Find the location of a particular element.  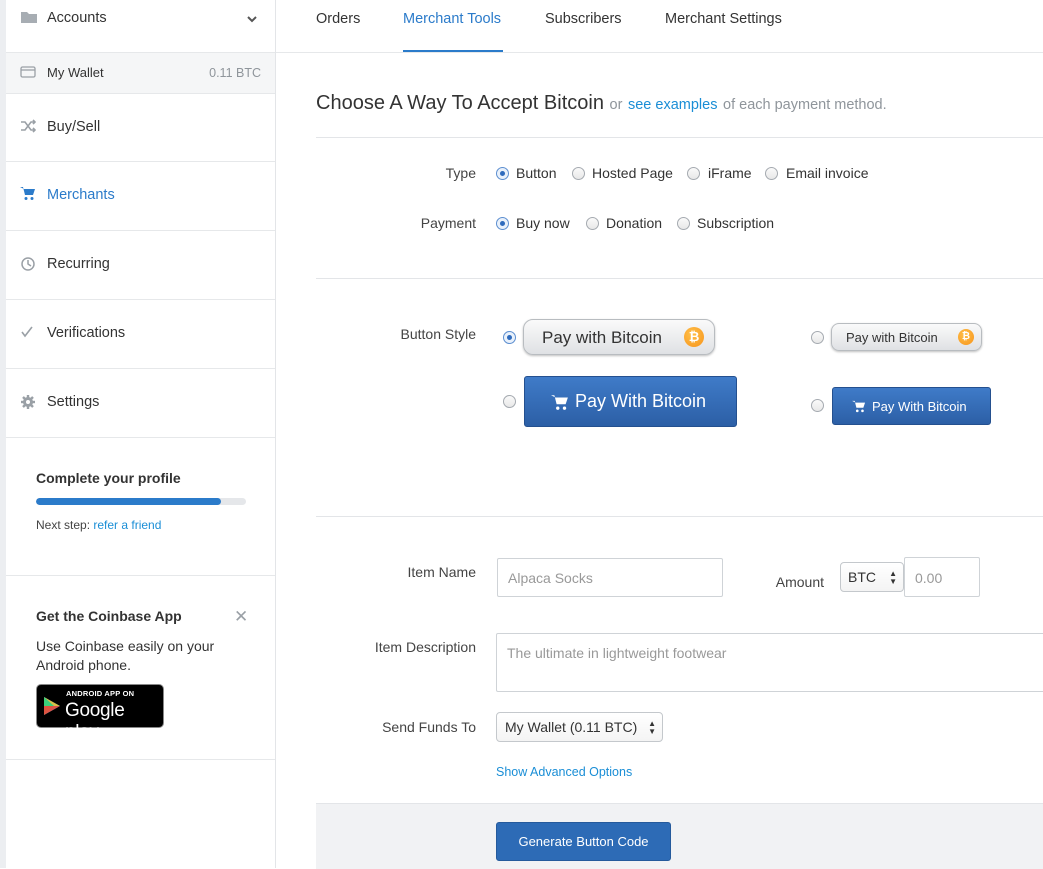

page-title: Choose A Way To Accept Bitcoin is located at coordinates (460, 103).